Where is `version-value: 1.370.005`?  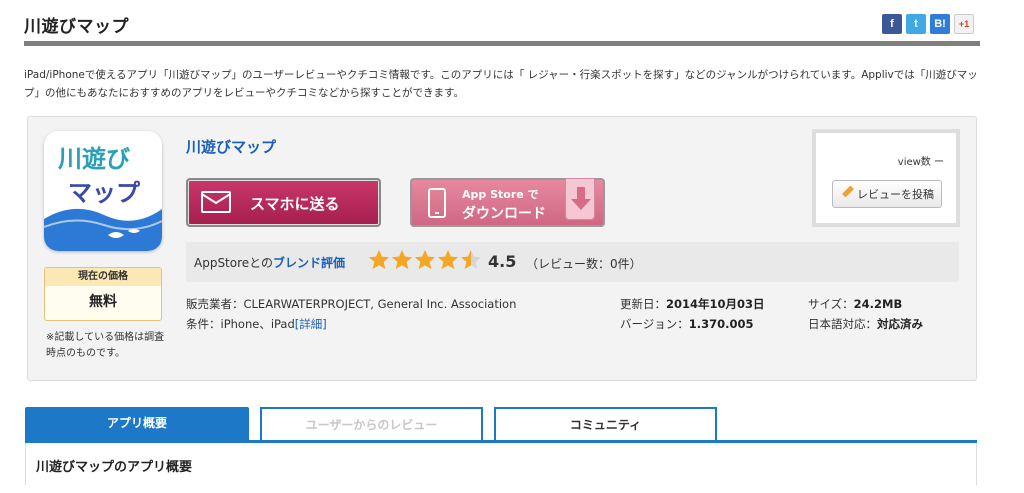 version-value: 1.370.005 is located at coordinates (721, 324).